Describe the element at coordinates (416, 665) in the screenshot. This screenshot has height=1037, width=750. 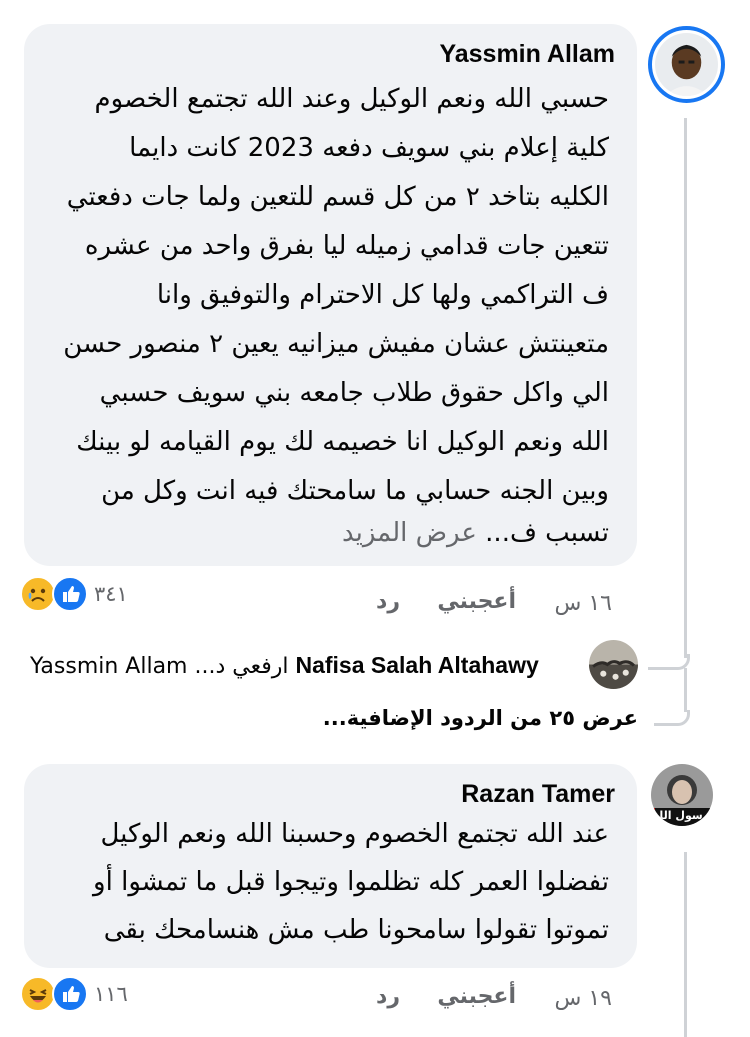
I see `reply-author: Nafisa Salah Altahawy` at that location.